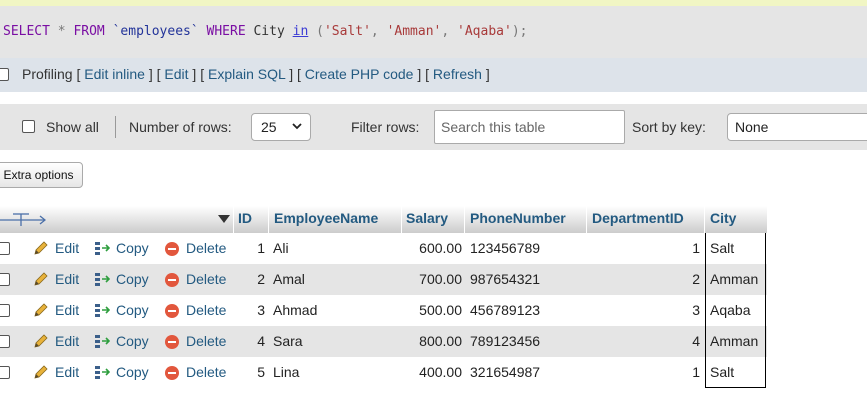  Describe the element at coordinates (385, 127) in the screenshot. I see `filter-rows-label: Filter rows:` at that location.